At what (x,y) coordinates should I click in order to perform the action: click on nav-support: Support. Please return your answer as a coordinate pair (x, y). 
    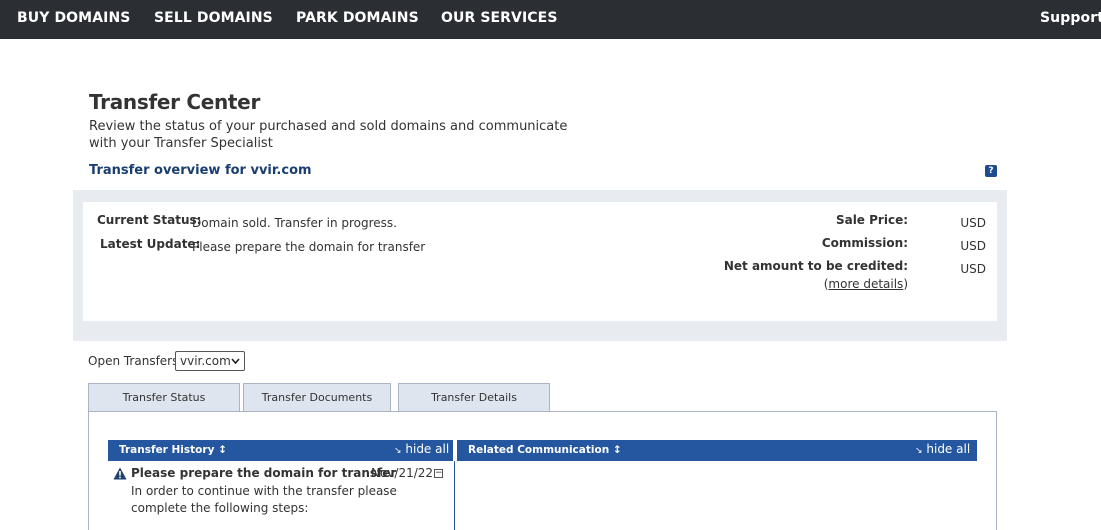
    Looking at the image, I should click on (1070, 19).